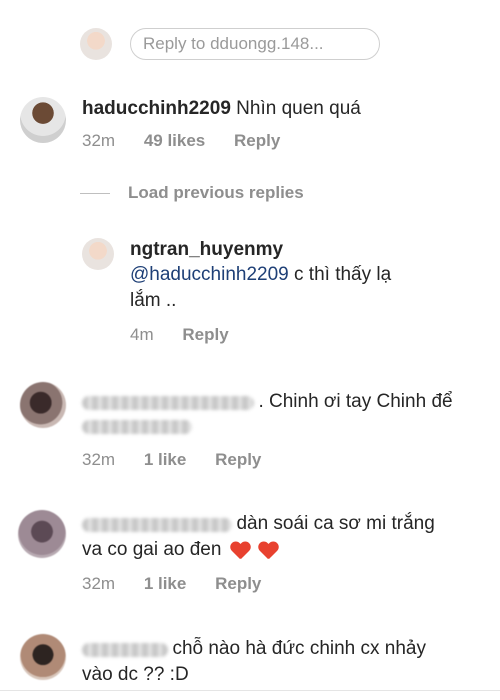 The image size is (500, 700). Describe the element at coordinates (298, 108) in the screenshot. I see `comment-text: Nhìn quen quá` at that location.